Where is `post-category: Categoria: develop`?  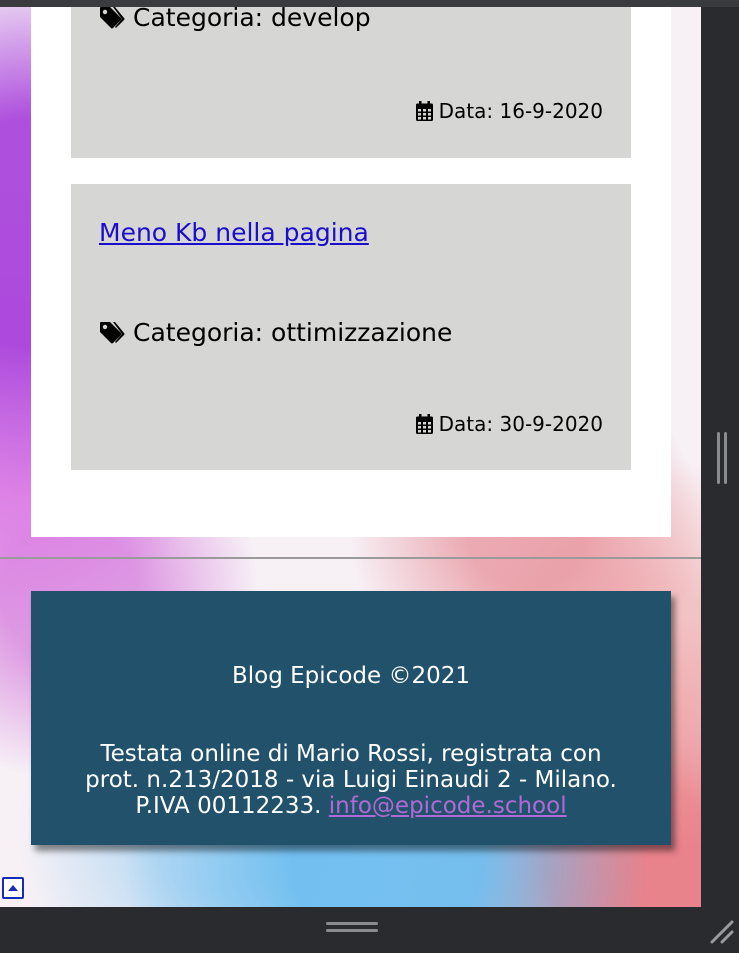 post-category: Categoria: develop is located at coordinates (235, 19).